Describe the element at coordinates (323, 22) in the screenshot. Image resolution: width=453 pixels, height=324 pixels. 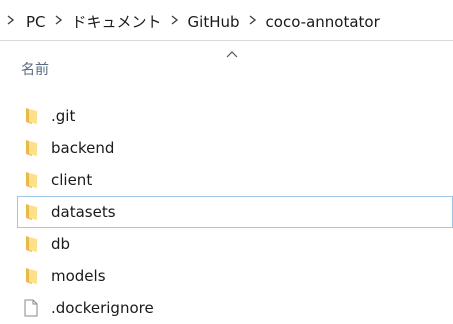
I see `breadcrumb-coco-annotator: coco-annotator` at that location.